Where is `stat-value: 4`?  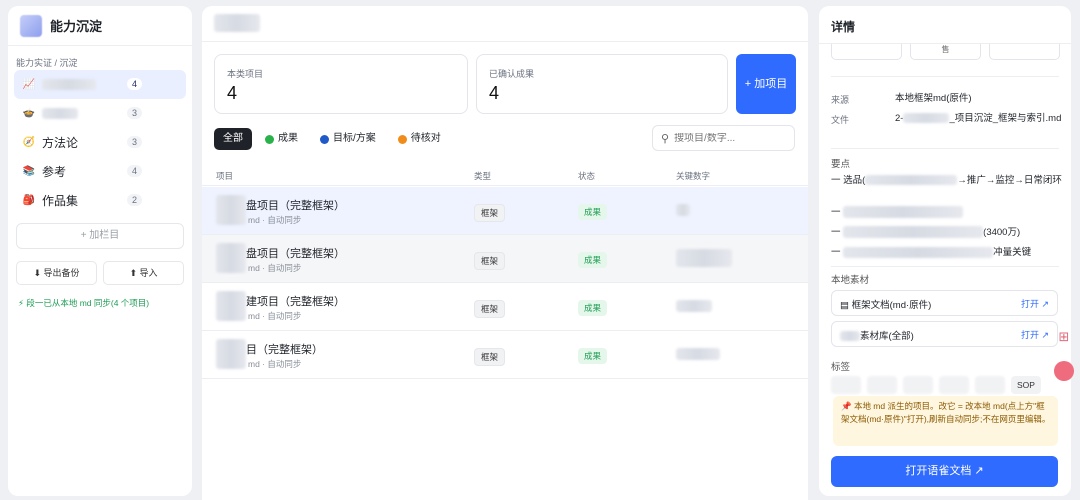 stat-value: 4 is located at coordinates (494, 93).